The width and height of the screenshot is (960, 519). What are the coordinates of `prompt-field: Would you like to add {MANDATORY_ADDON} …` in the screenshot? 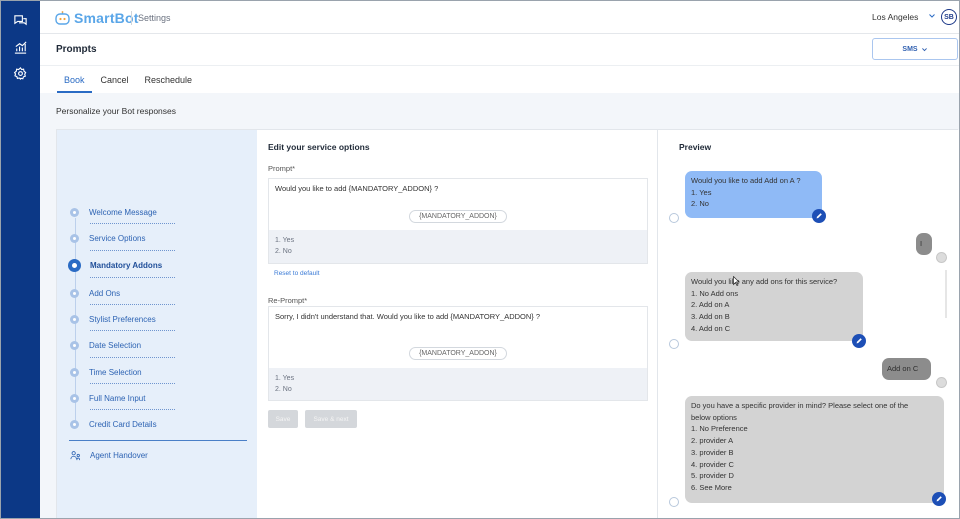 It's located at (458, 221).